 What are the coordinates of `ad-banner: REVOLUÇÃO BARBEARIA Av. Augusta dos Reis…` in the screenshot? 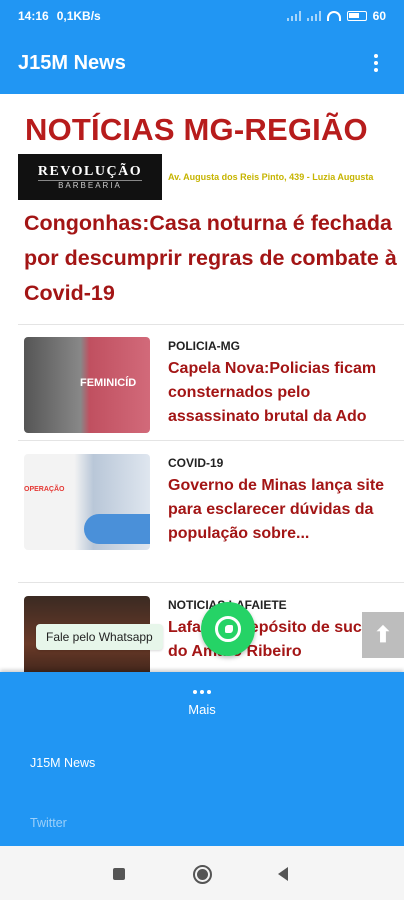 It's located at (211, 177).